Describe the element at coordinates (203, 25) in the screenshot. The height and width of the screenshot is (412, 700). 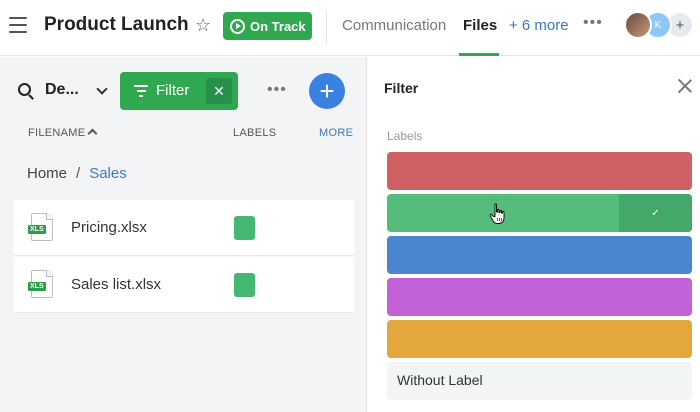
I see `star-icon: ☆` at that location.